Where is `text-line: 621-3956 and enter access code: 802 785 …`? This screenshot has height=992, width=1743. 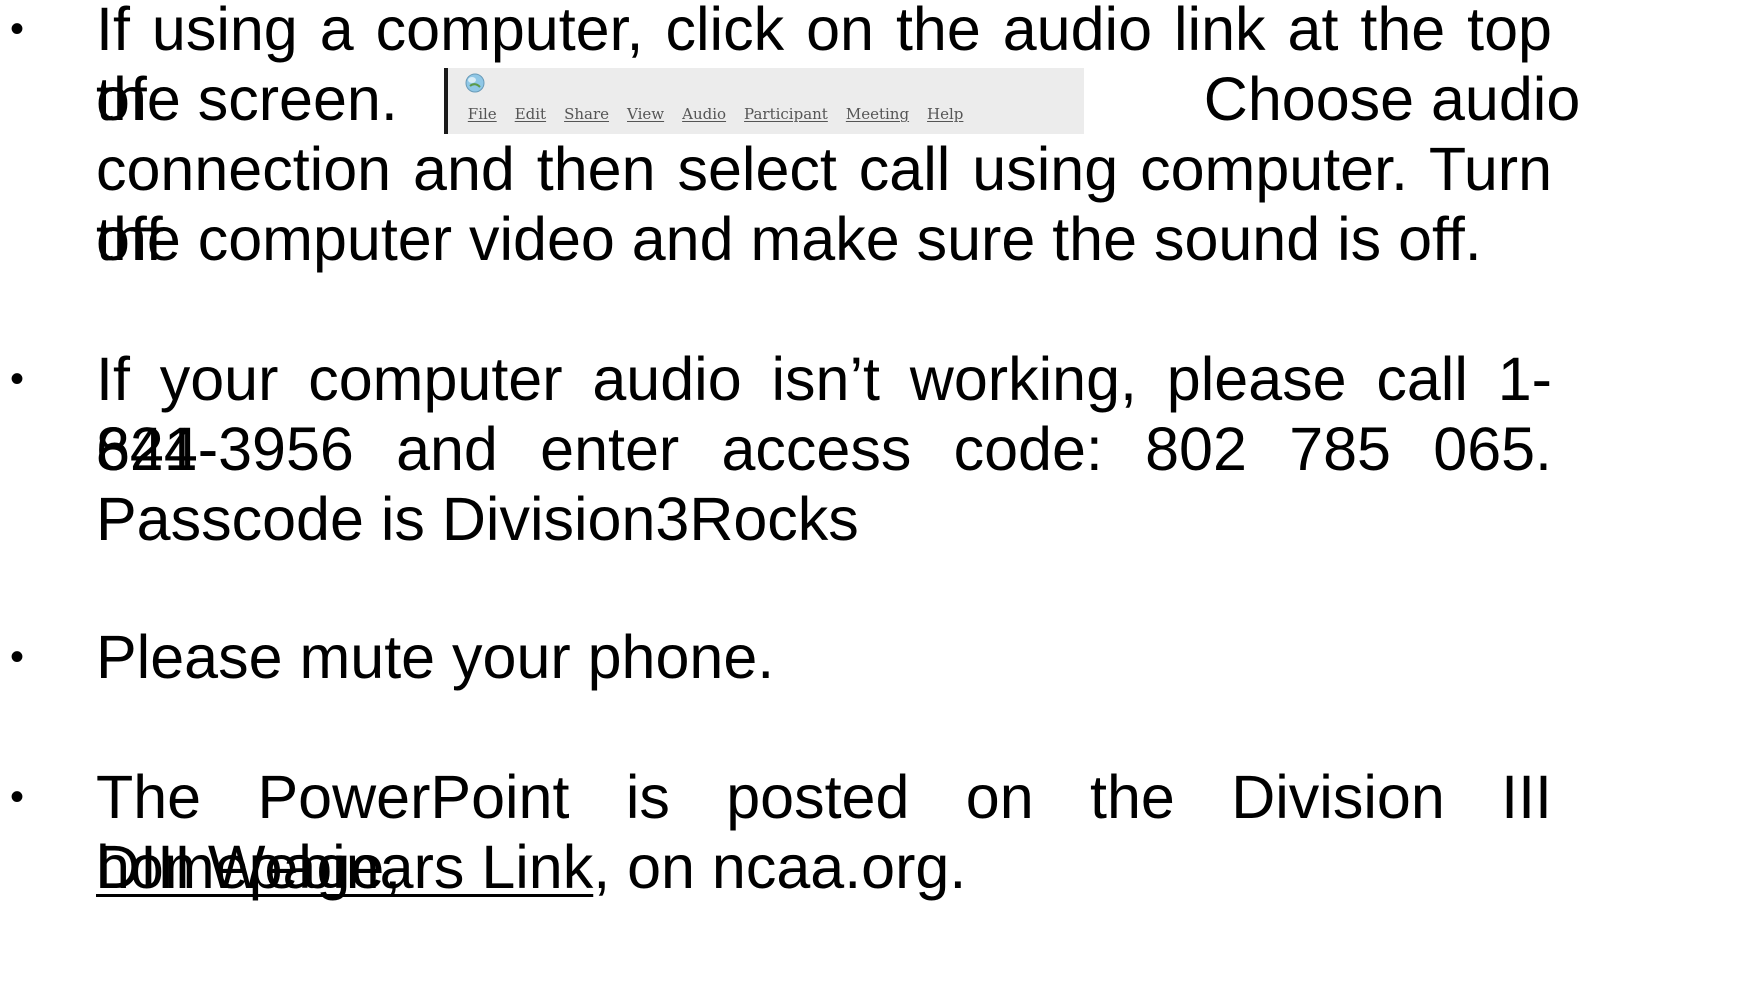 text-line: 621-3956 and enter access code: 802 785 … is located at coordinates (824, 449).